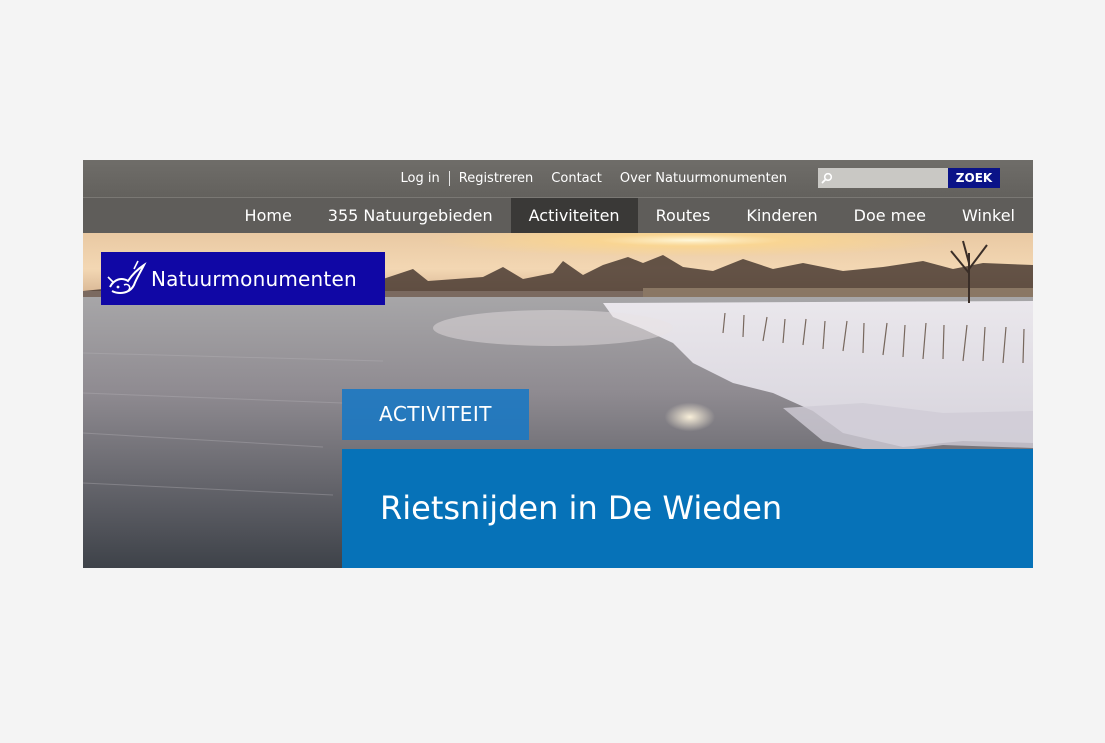  Describe the element at coordinates (420, 178) in the screenshot. I see `login-link: Log in` at that location.